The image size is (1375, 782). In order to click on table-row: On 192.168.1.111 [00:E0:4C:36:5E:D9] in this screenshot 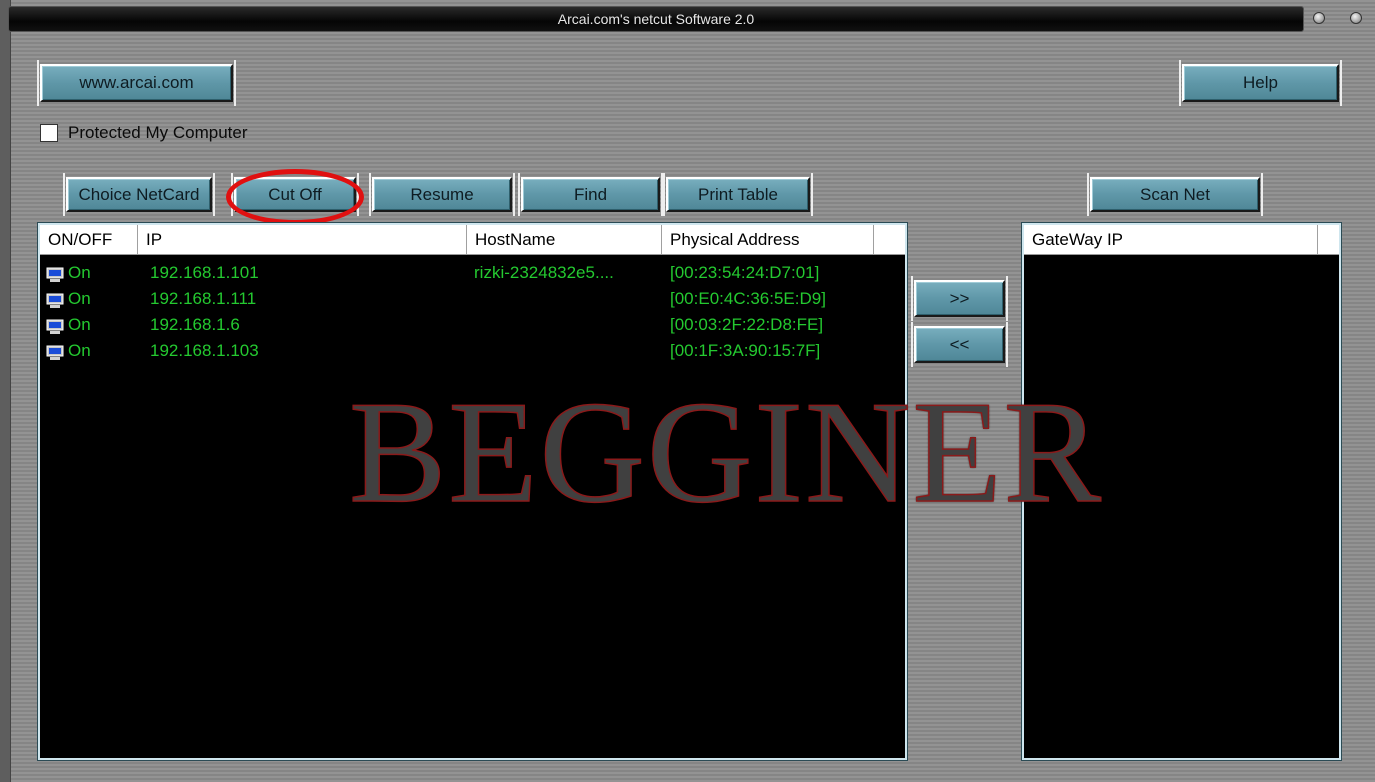, I will do `click(470, 299)`.